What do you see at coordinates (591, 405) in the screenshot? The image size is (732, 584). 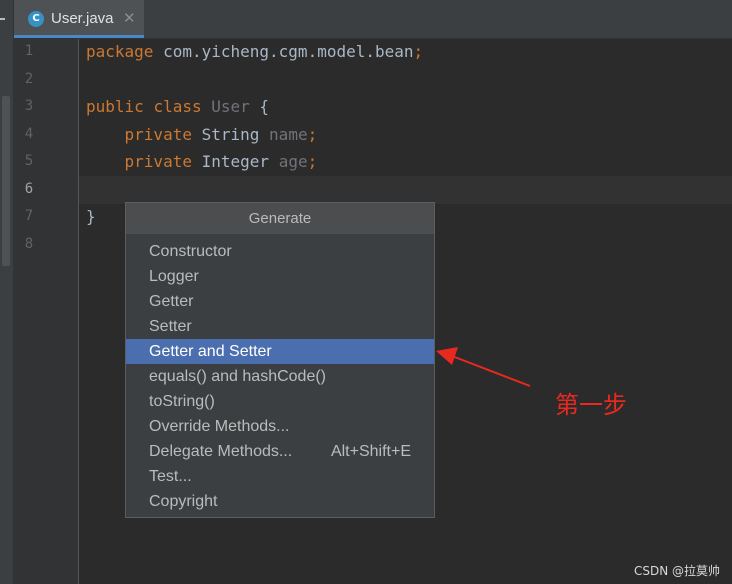 I see `annotation-label: 第一步` at bounding box center [591, 405].